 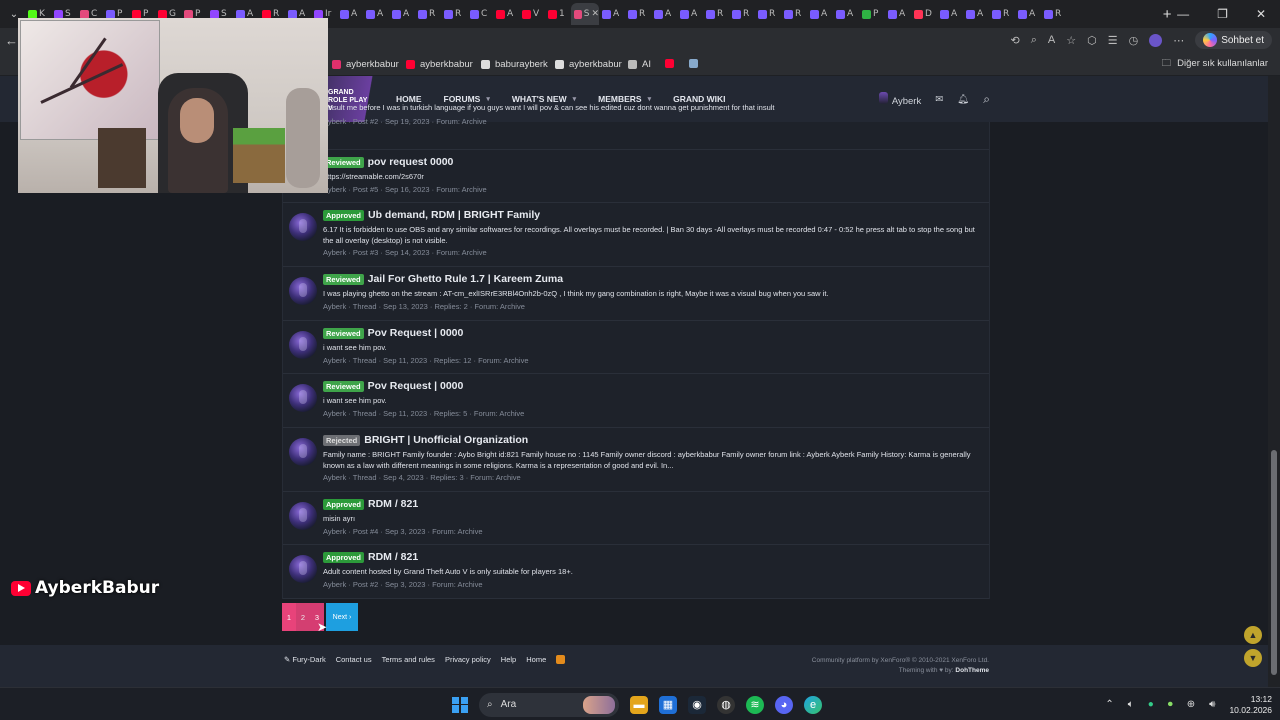 I want to click on favorites-icon: ☰, so click(x=1113, y=40).